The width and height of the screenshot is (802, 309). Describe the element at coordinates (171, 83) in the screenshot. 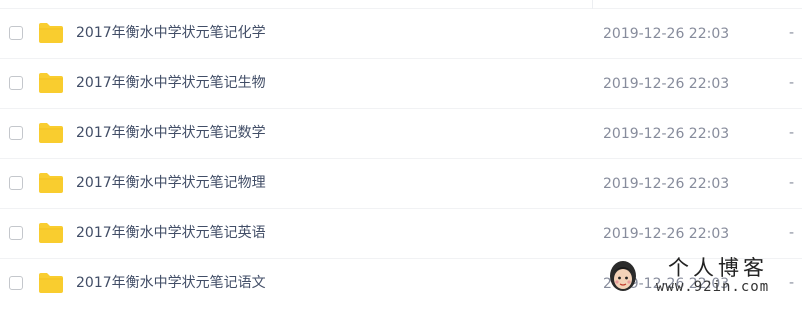

I see `file-name: 2017年衡水中学状元笔记生物` at that location.